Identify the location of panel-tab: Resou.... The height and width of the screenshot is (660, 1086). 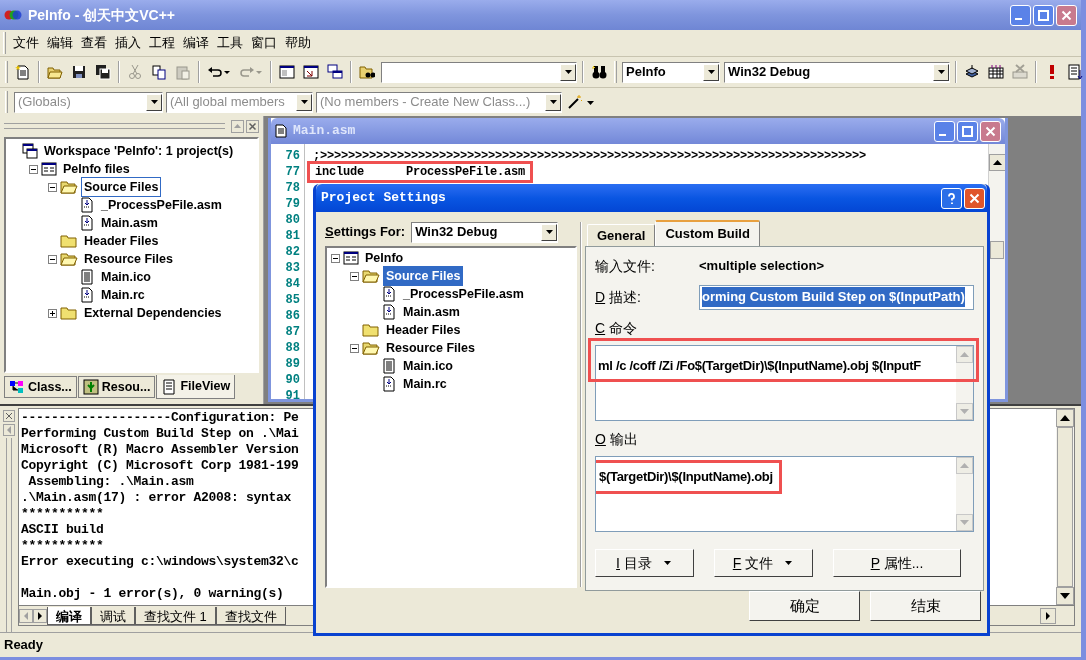
(116, 387).